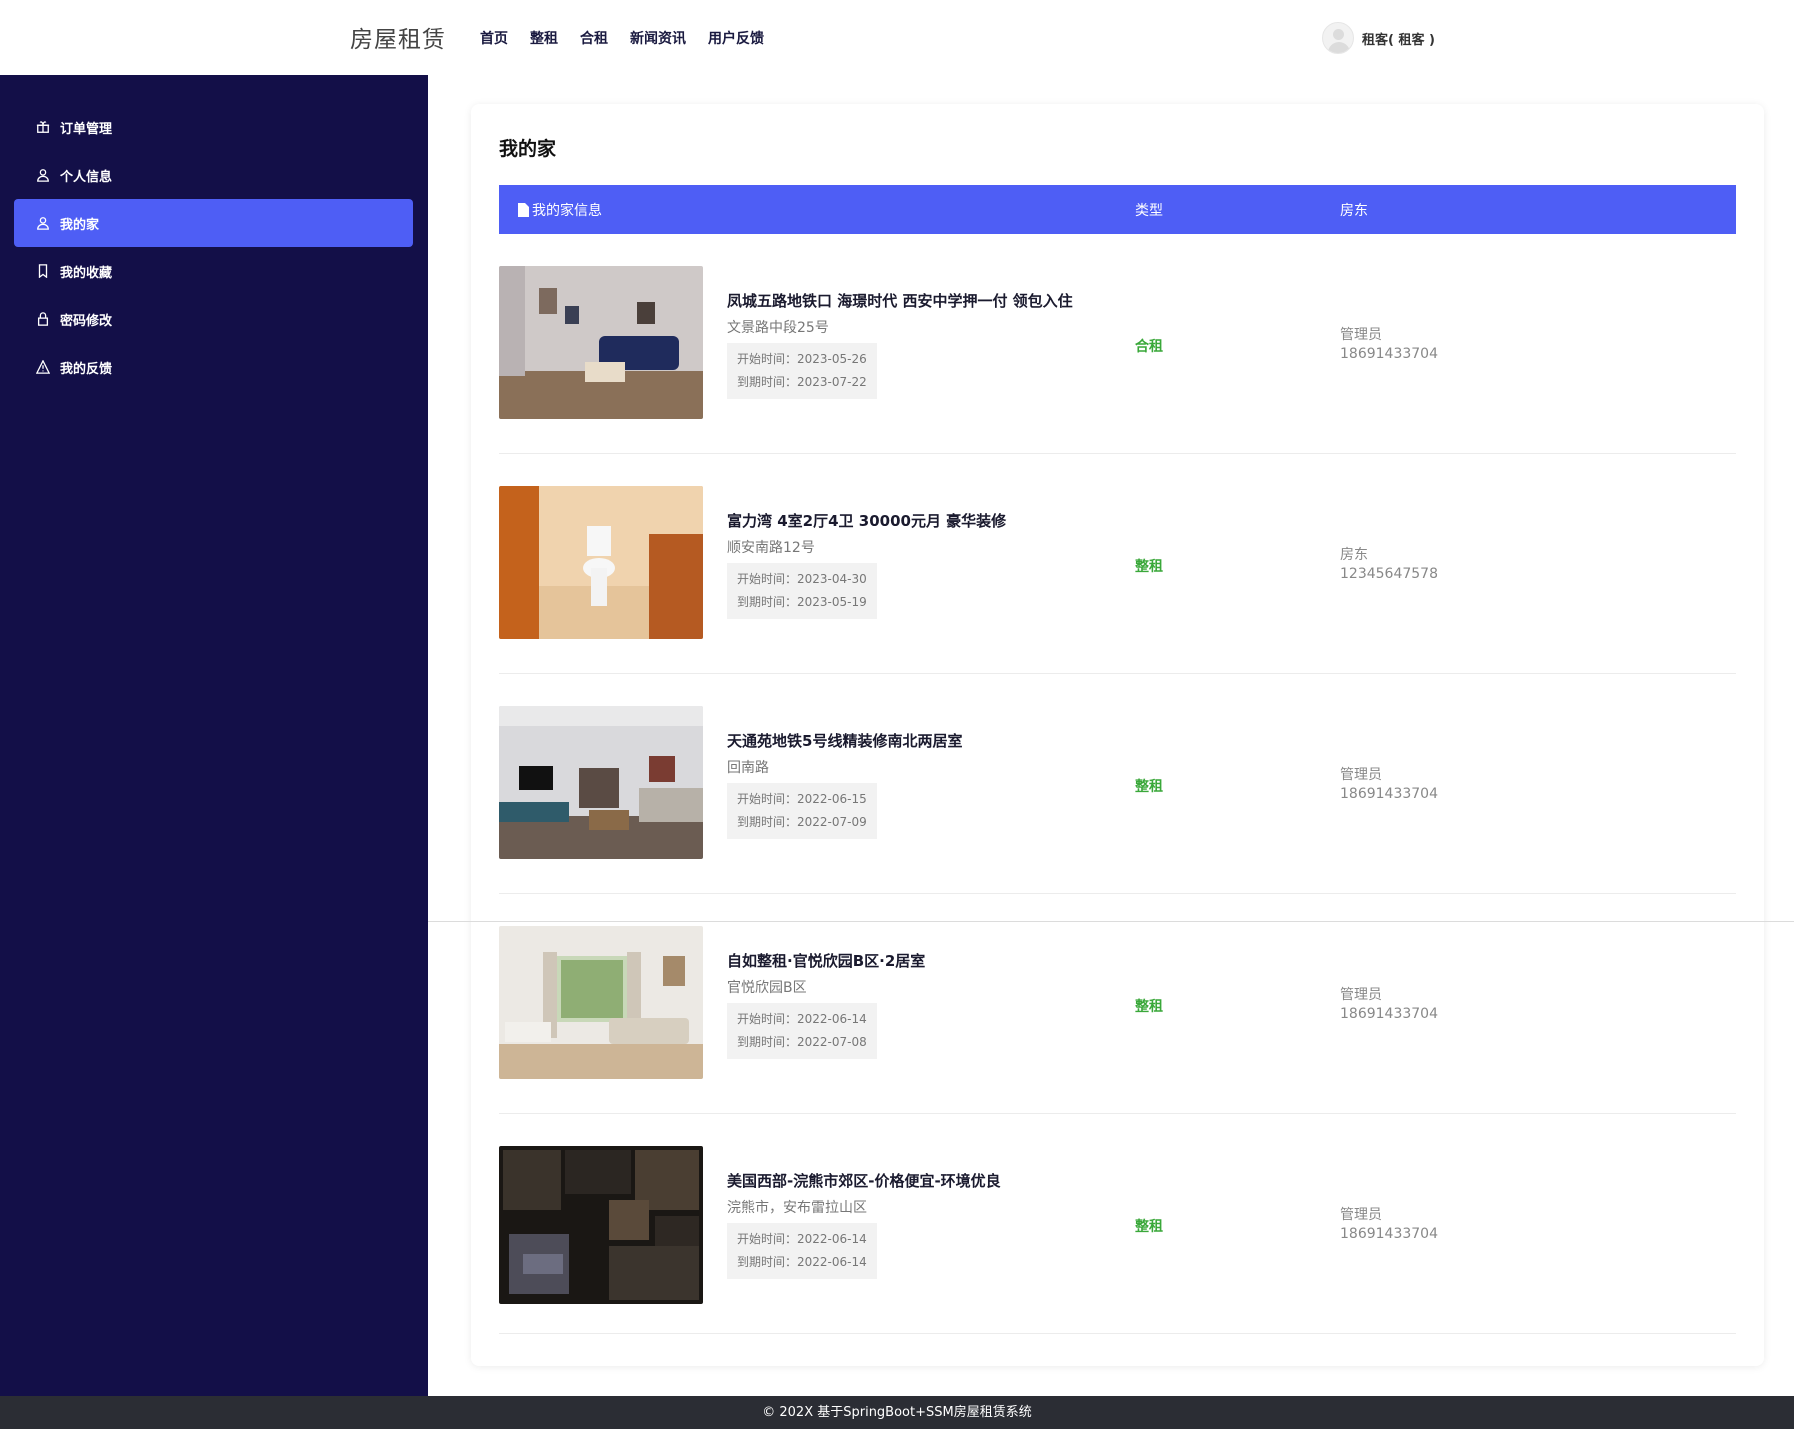 This screenshot has width=1794, height=1429. What do you see at coordinates (43, 367) in the screenshot?
I see `warning-icon` at bounding box center [43, 367].